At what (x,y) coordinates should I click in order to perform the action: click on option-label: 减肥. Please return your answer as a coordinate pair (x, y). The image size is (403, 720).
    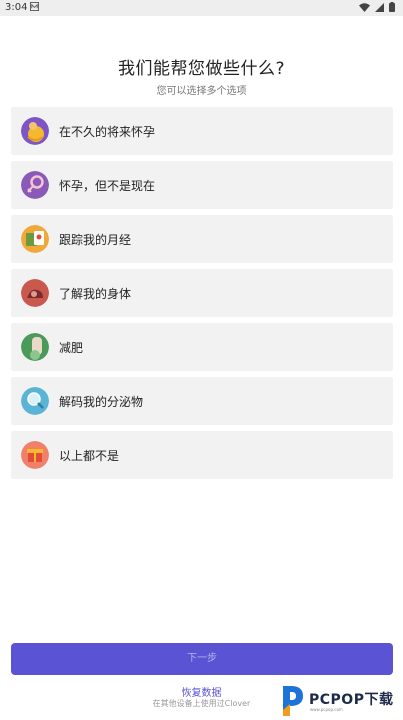
    Looking at the image, I should click on (71, 348).